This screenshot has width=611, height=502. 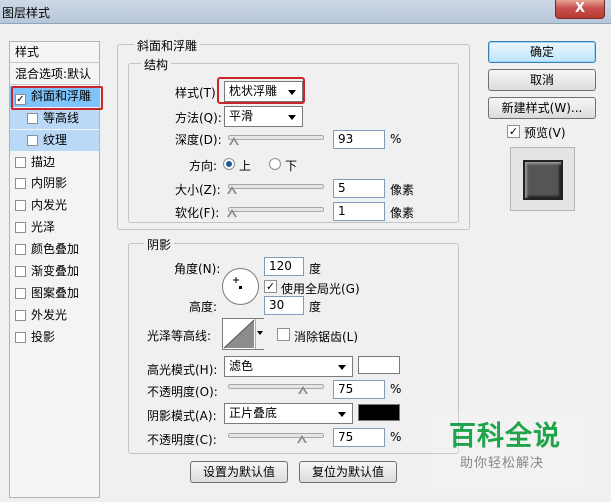 I want to click on sidebar-item-label: 图案叠加, so click(x=55, y=292).